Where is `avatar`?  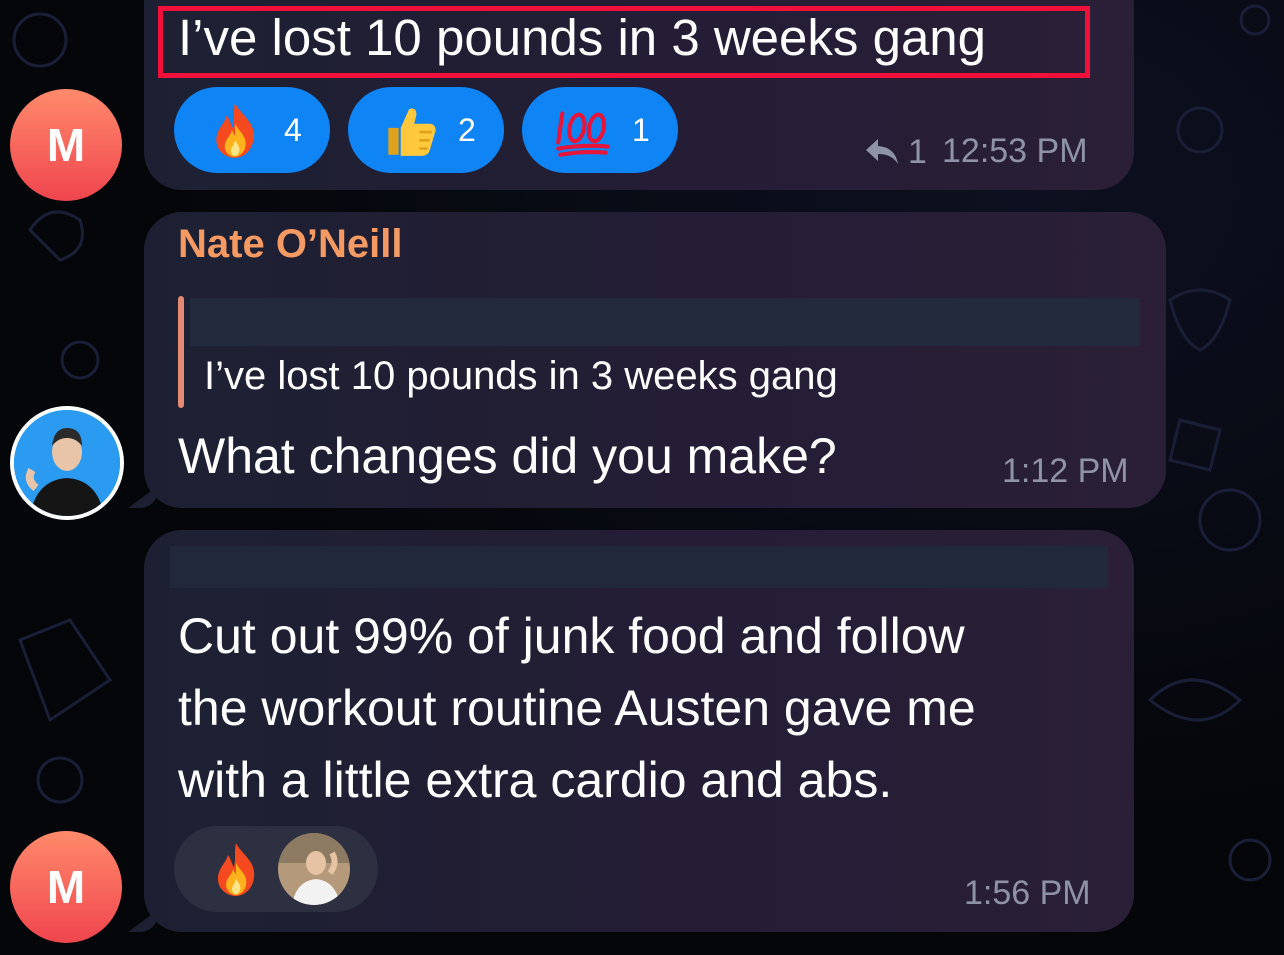 avatar is located at coordinates (67, 463).